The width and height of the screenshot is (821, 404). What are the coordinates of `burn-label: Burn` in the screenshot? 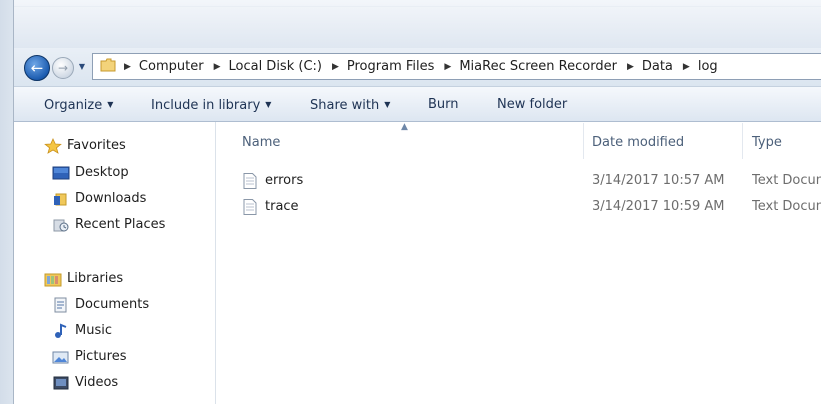 It's located at (443, 104).